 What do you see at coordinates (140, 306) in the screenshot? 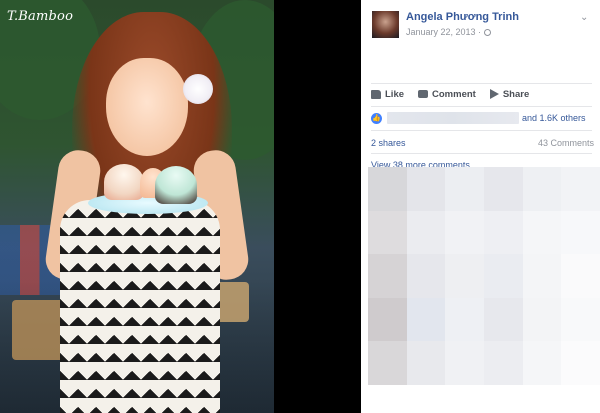
I see `person-dress` at bounding box center [140, 306].